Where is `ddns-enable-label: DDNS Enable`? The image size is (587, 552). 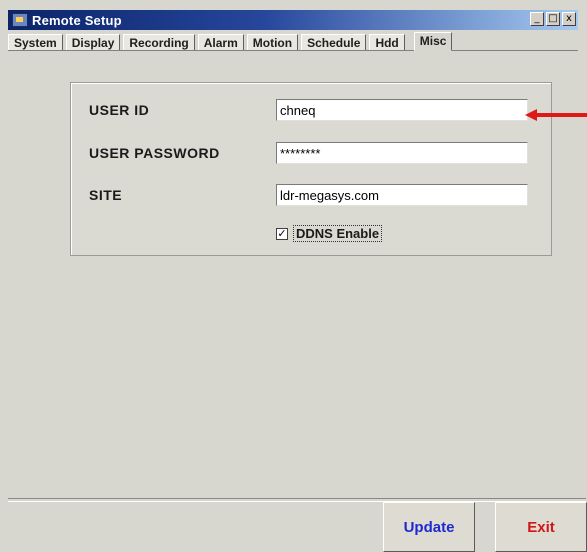
ddns-enable-label: DDNS Enable is located at coordinates (338, 233).